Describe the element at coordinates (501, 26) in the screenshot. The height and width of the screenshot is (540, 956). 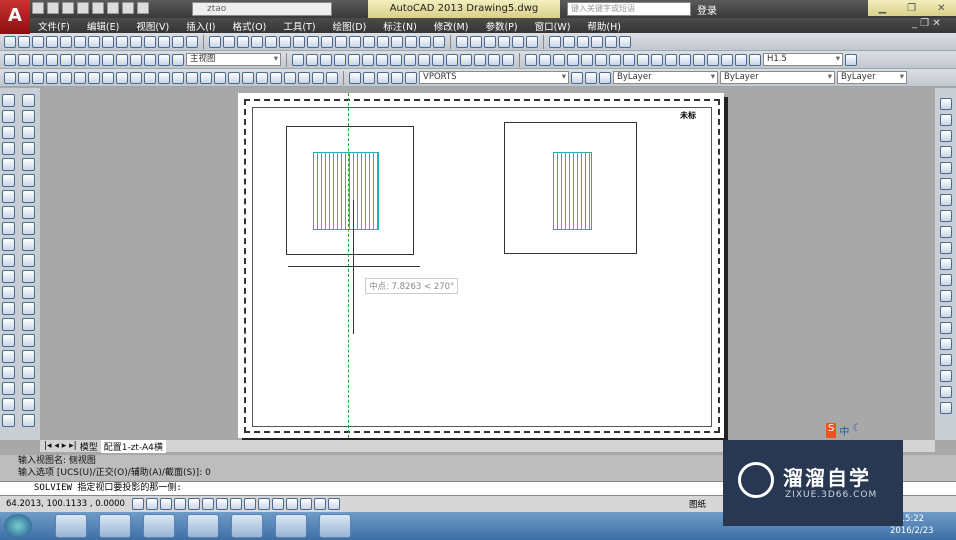
I see `menu-item: 参数(P)` at that location.